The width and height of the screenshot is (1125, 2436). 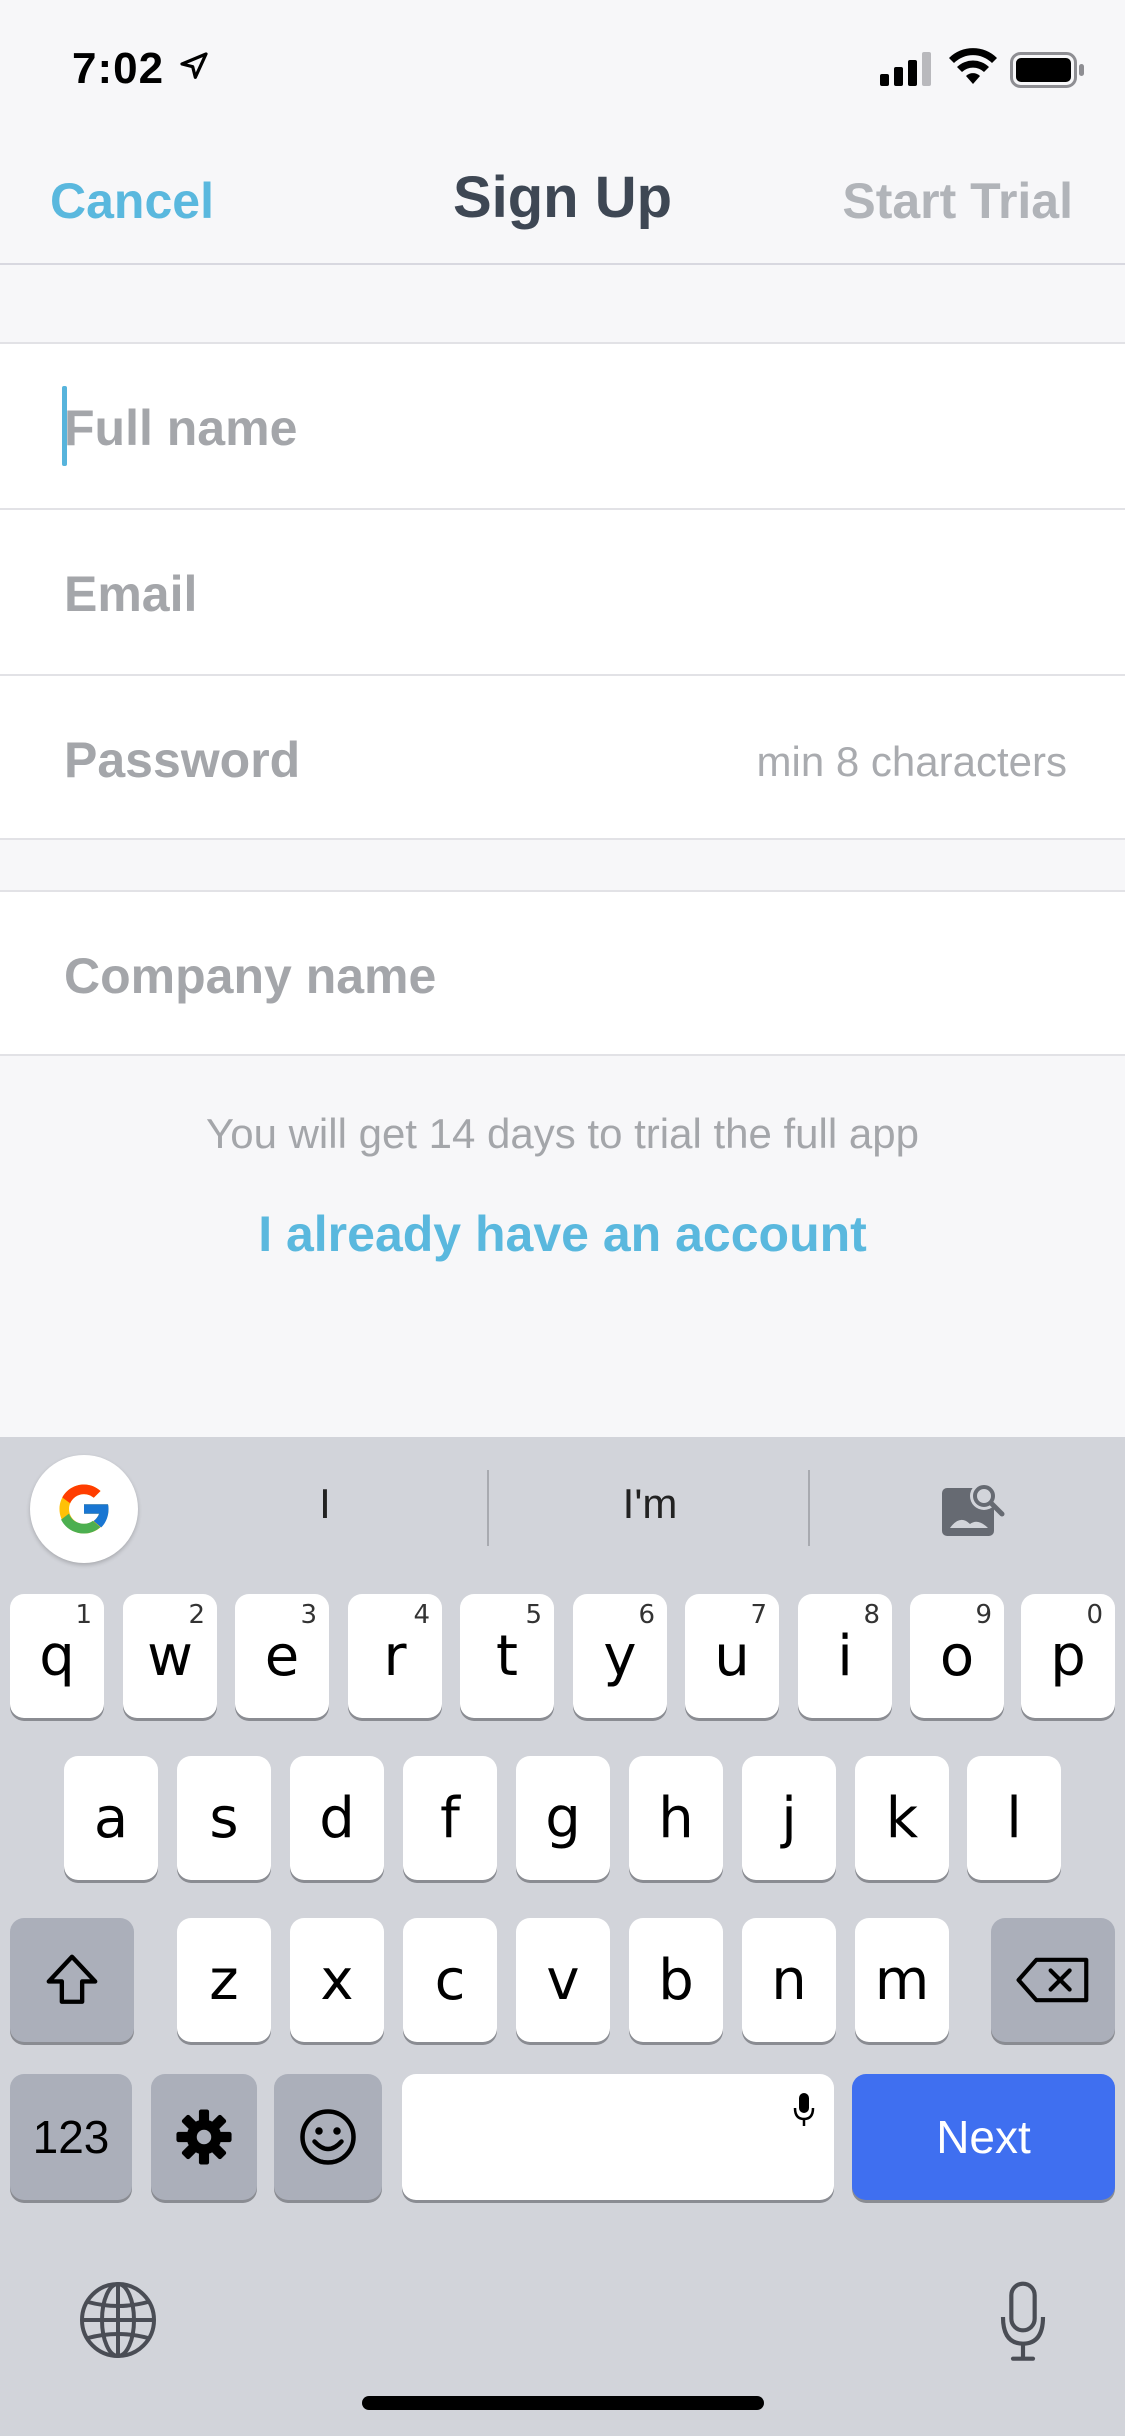 I want to click on company-fields-group: Company name, so click(x=562, y=973).